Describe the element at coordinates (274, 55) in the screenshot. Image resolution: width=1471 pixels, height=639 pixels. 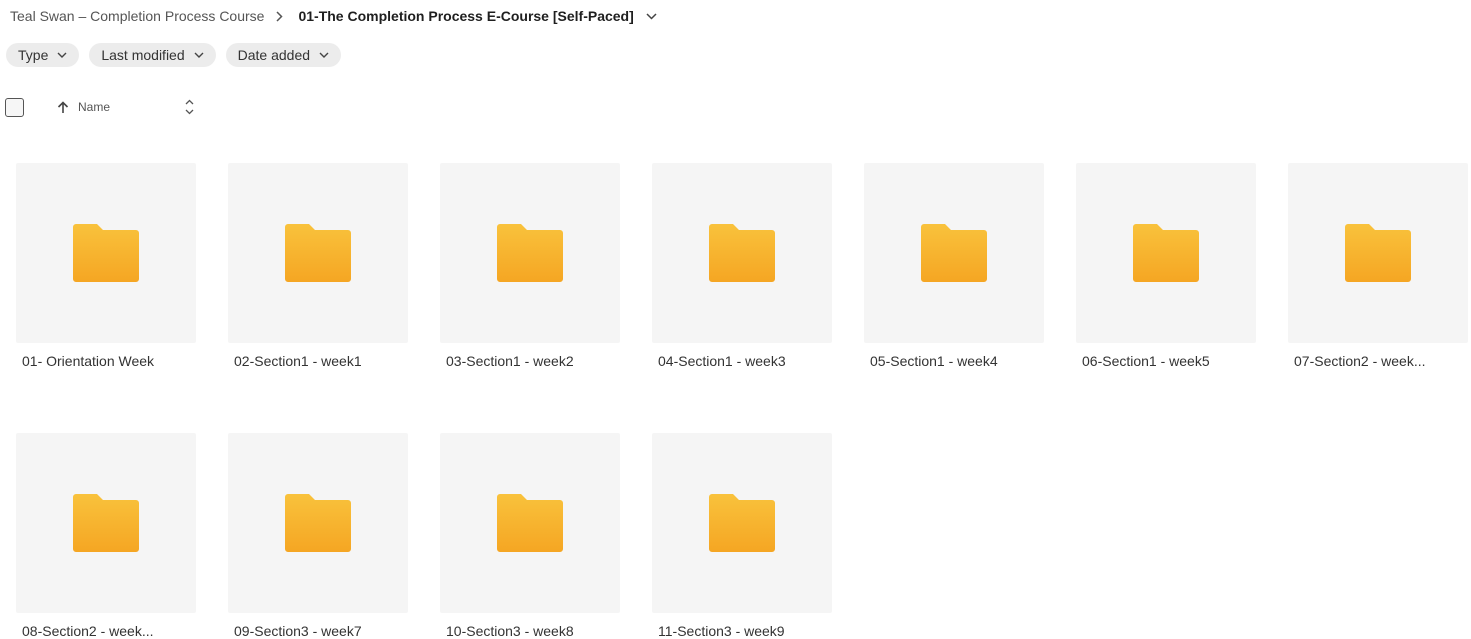
I see `filter-date-added-label: Date added` at that location.